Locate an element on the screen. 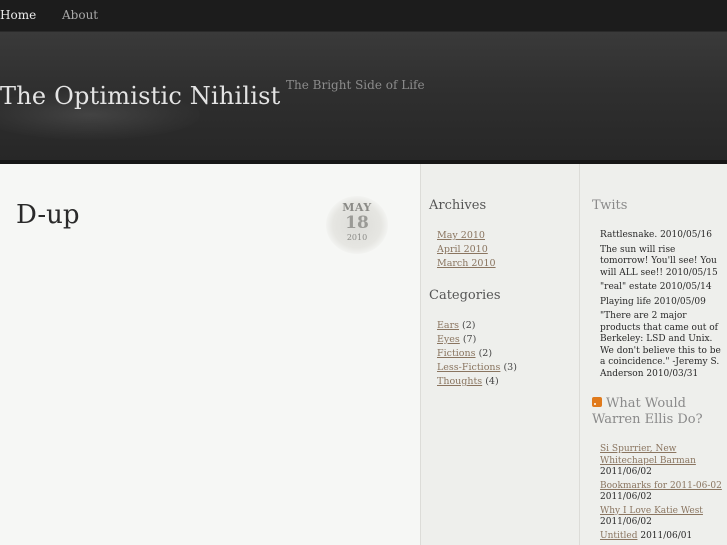  category-link: Less-Fictions is located at coordinates (468, 367).